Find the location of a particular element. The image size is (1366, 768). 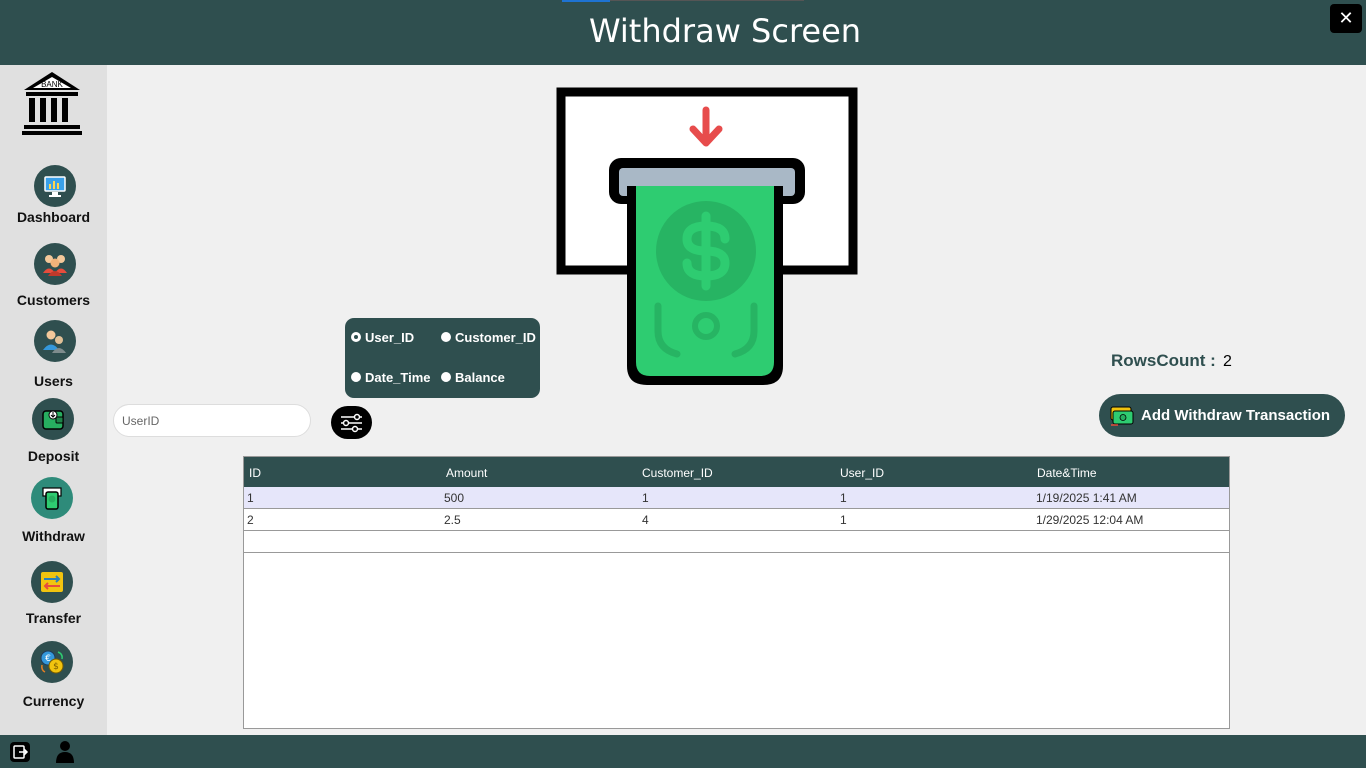

sidebar-item-deposit: Deposit is located at coordinates (53, 432).